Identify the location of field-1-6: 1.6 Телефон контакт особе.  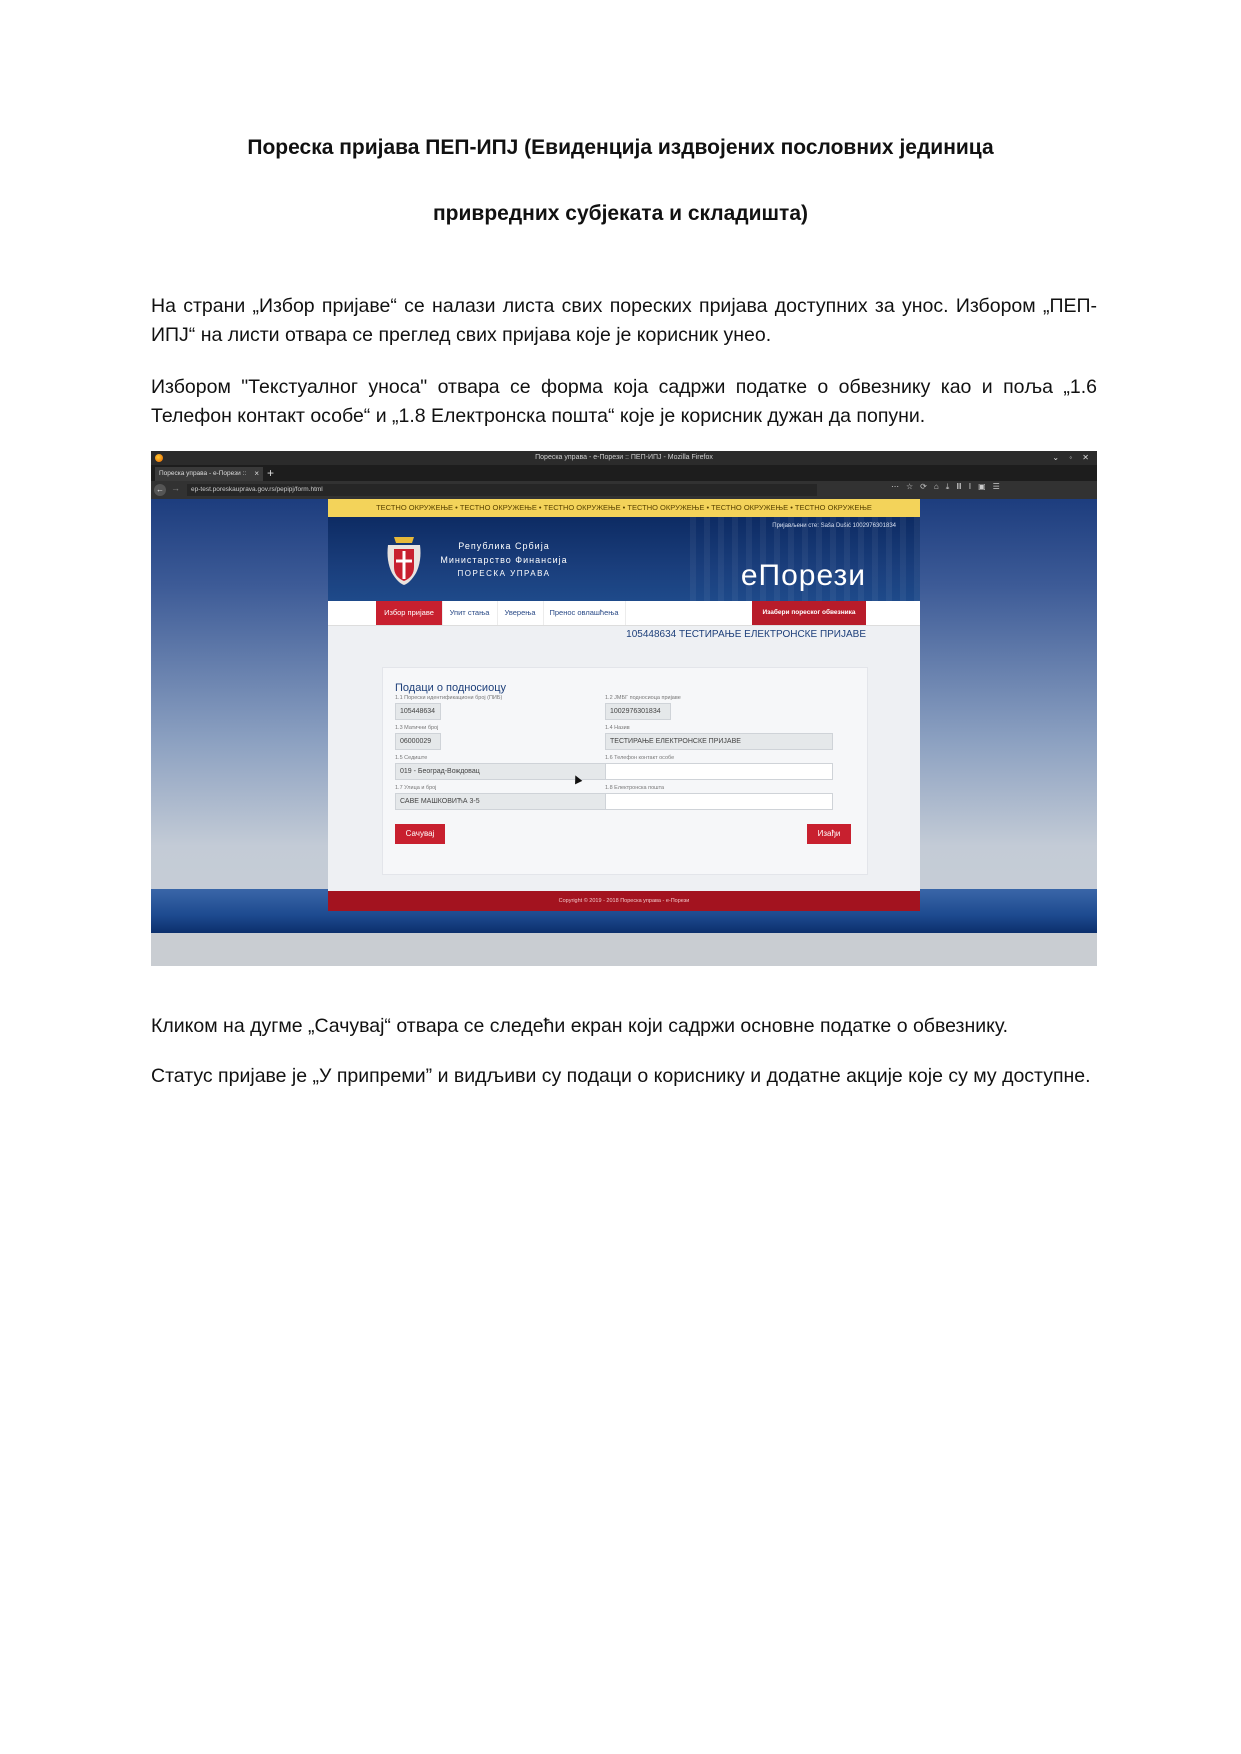
(719, 767).